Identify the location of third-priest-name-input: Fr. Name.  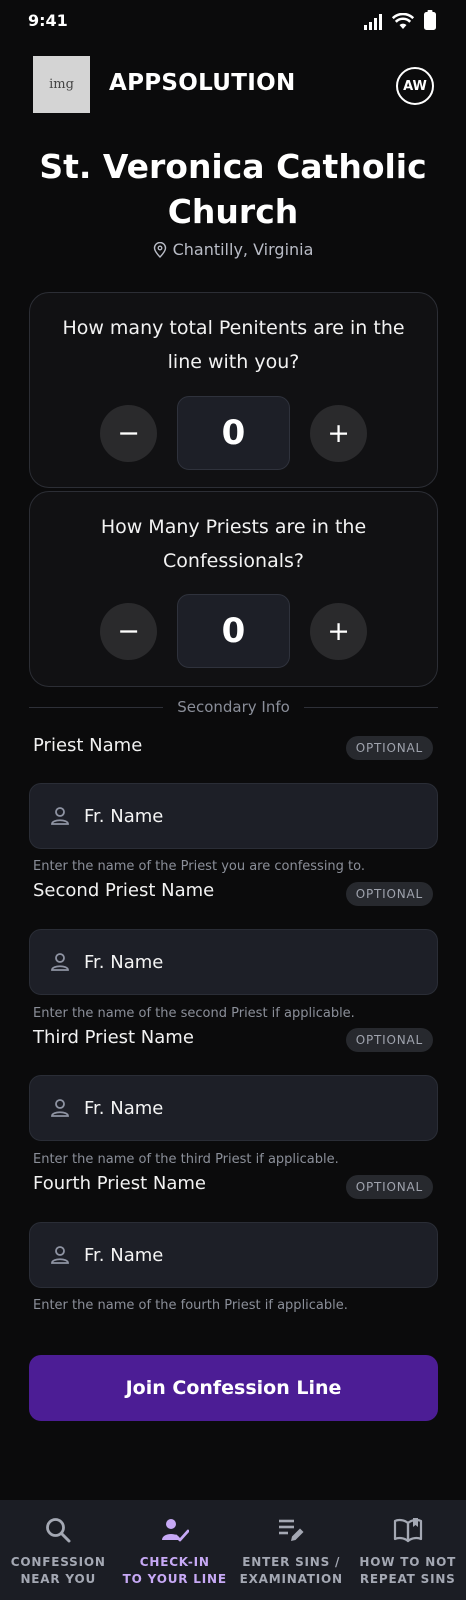
(233, 1108).